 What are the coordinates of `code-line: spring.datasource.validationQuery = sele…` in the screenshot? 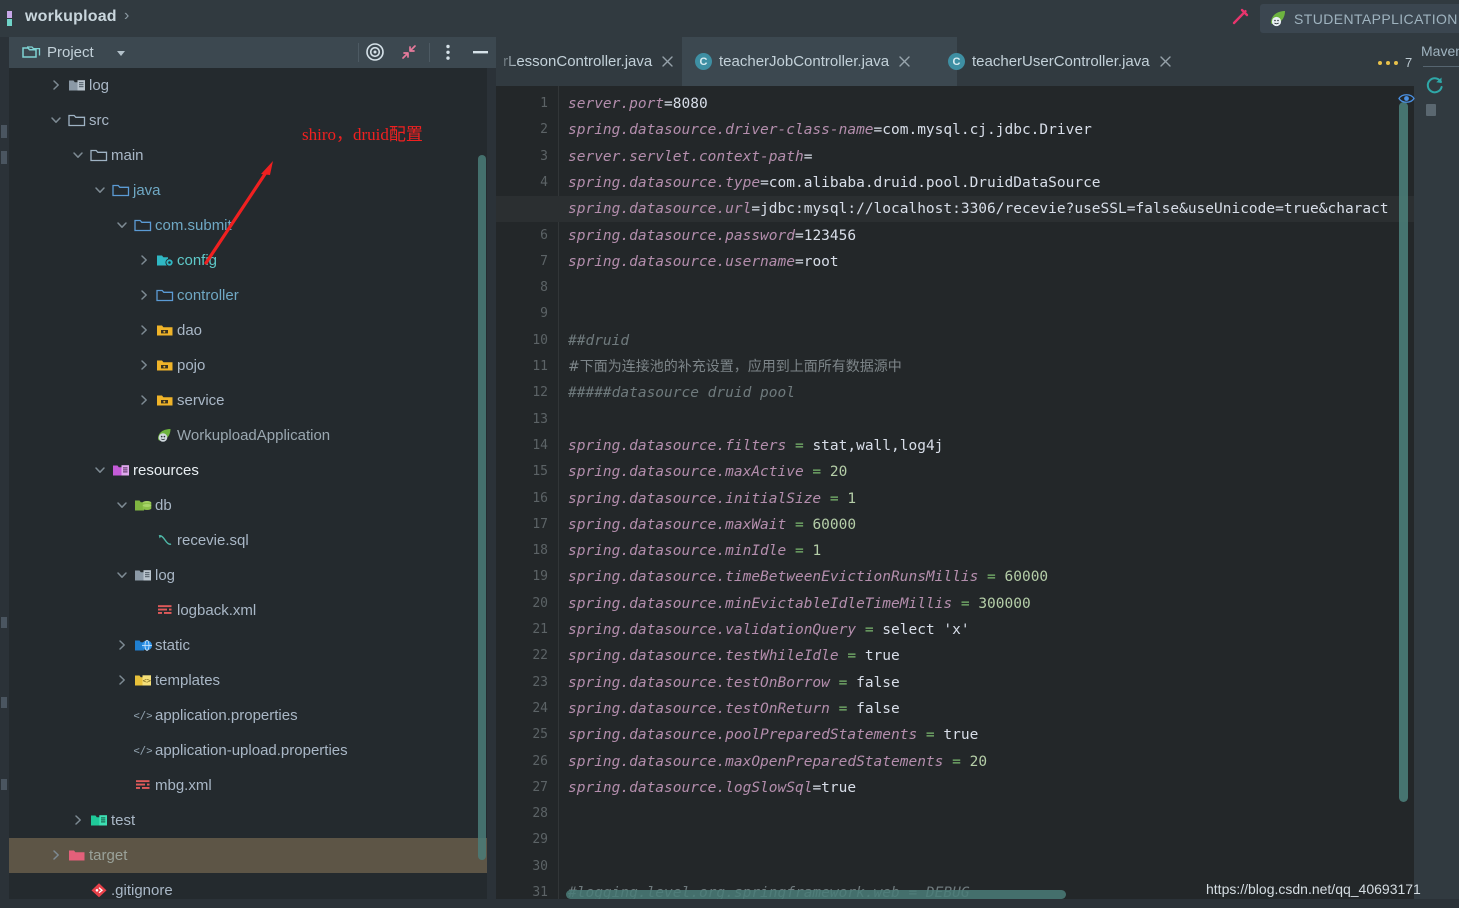 It's located at (769, 630).